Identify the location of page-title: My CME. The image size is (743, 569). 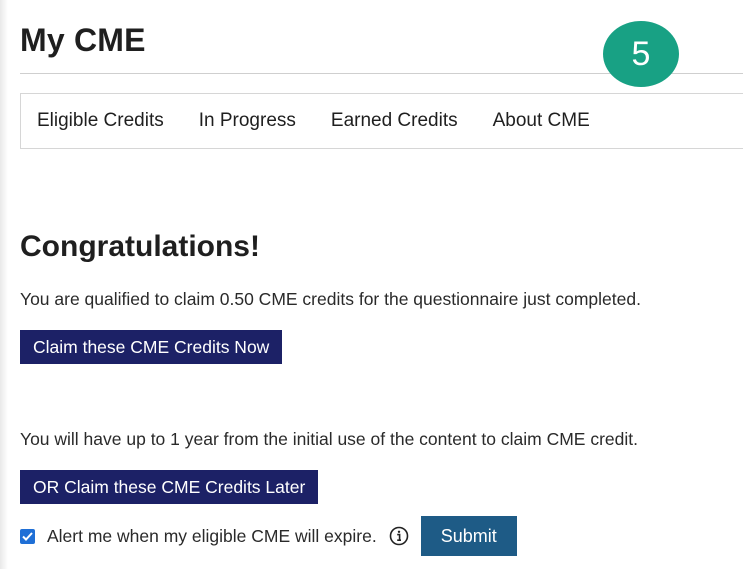
(83, 40).